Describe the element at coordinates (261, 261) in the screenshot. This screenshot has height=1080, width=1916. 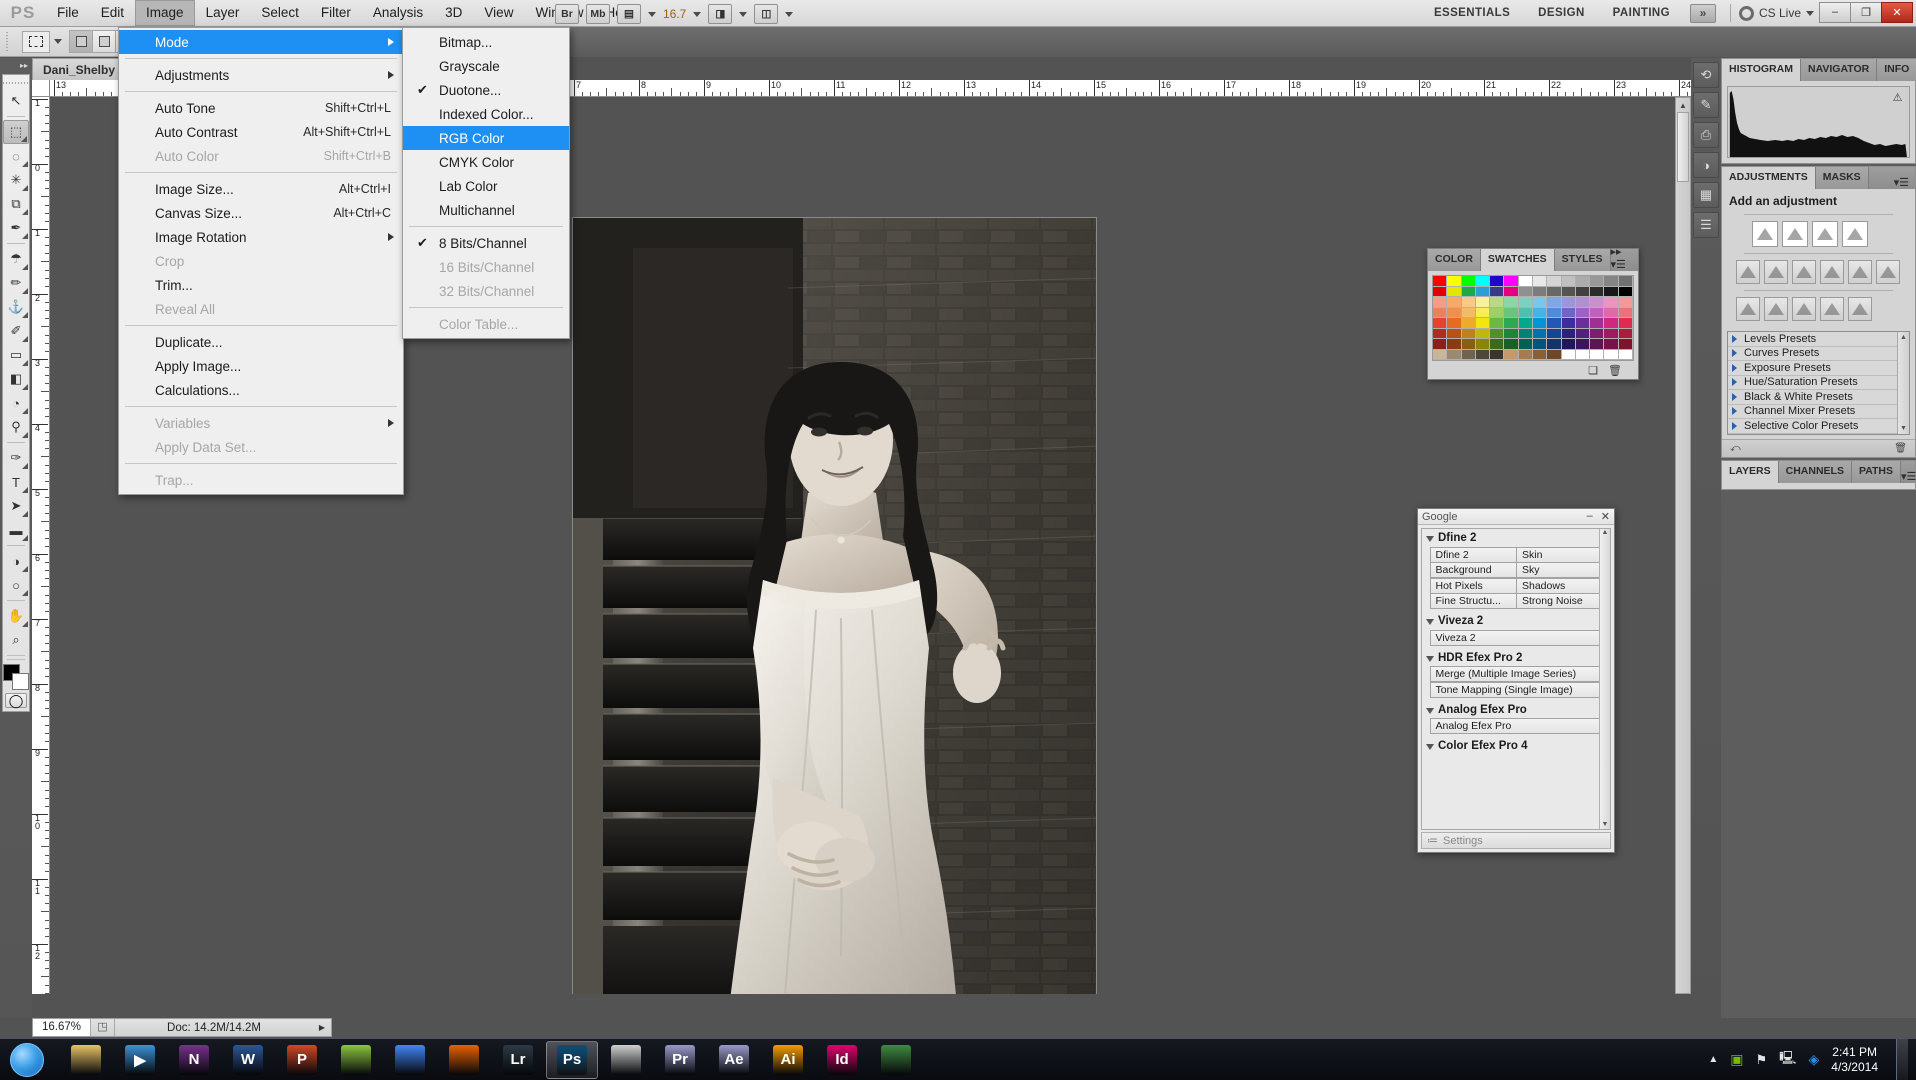
I see `menu-item-crop: Crop` at that location.